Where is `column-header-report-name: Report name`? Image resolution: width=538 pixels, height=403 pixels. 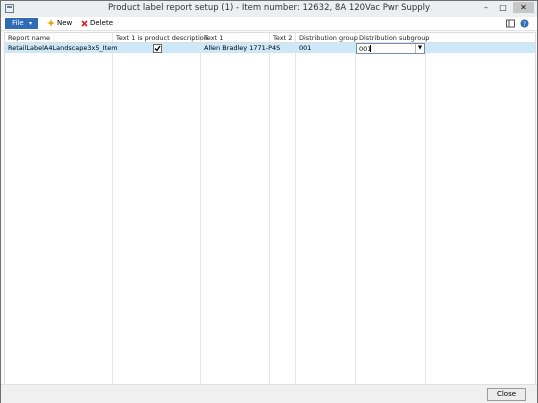 column-header-report-name: Report name is located at coordinates (29, 38).